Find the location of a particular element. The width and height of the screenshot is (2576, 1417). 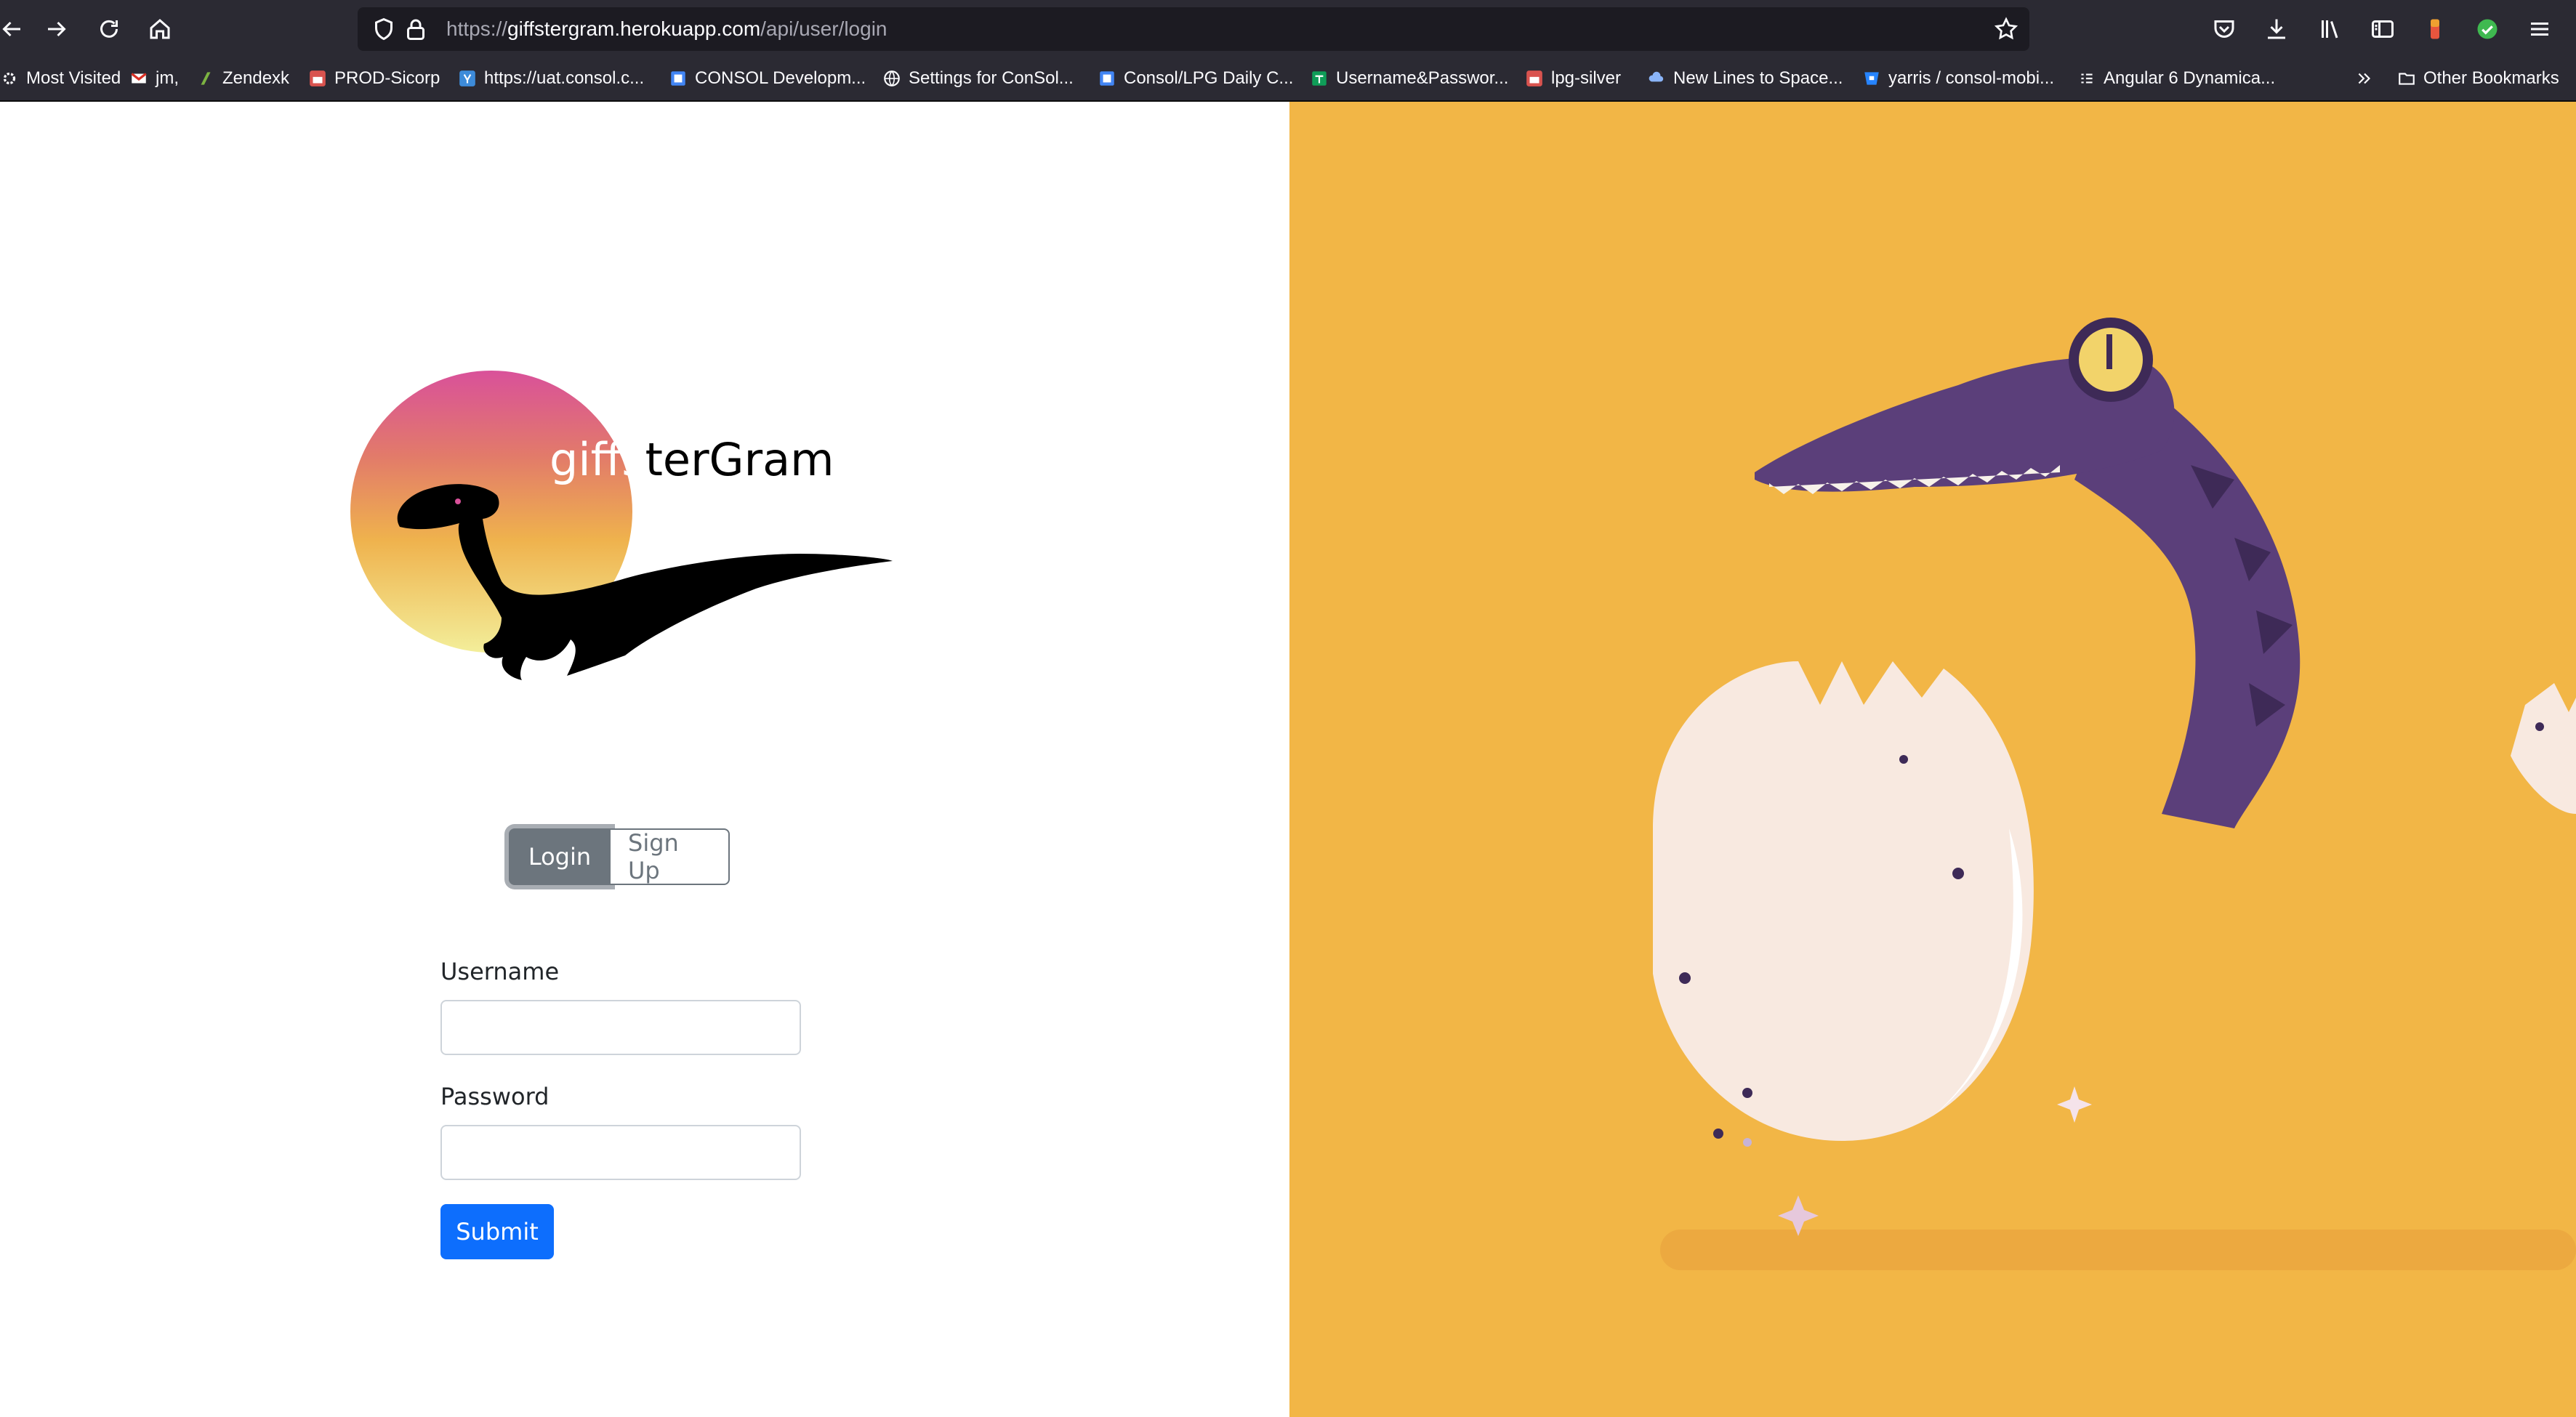

bookmarks-overflow-chevron-icon is located at coordinates (2368, 78).